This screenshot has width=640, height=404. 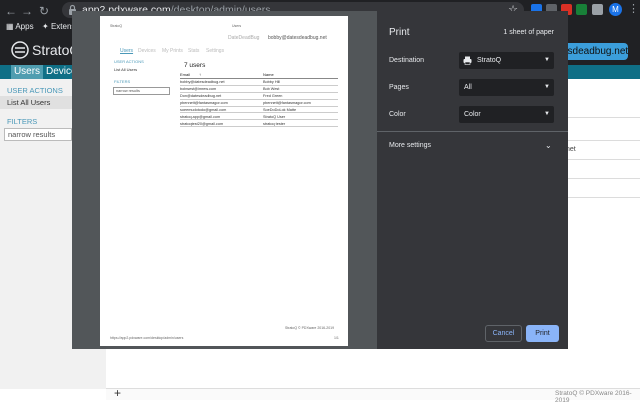 I want to click on chevron-down-icon: ⌄, so click(x=548, y=145).